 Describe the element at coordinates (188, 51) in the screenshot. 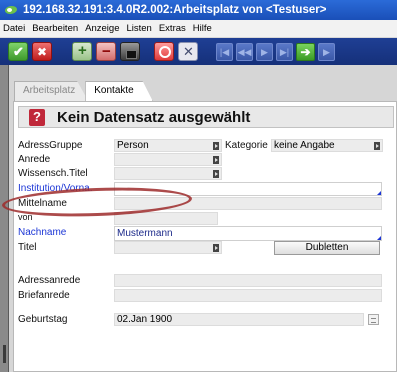

I see `clear-icon` at that location.